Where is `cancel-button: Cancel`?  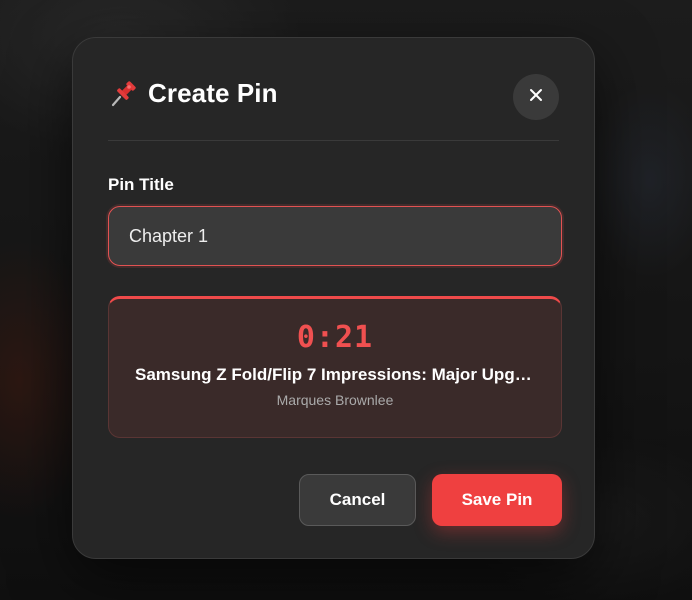
cancel-button: Cancel is located at coordinates (357, 500).